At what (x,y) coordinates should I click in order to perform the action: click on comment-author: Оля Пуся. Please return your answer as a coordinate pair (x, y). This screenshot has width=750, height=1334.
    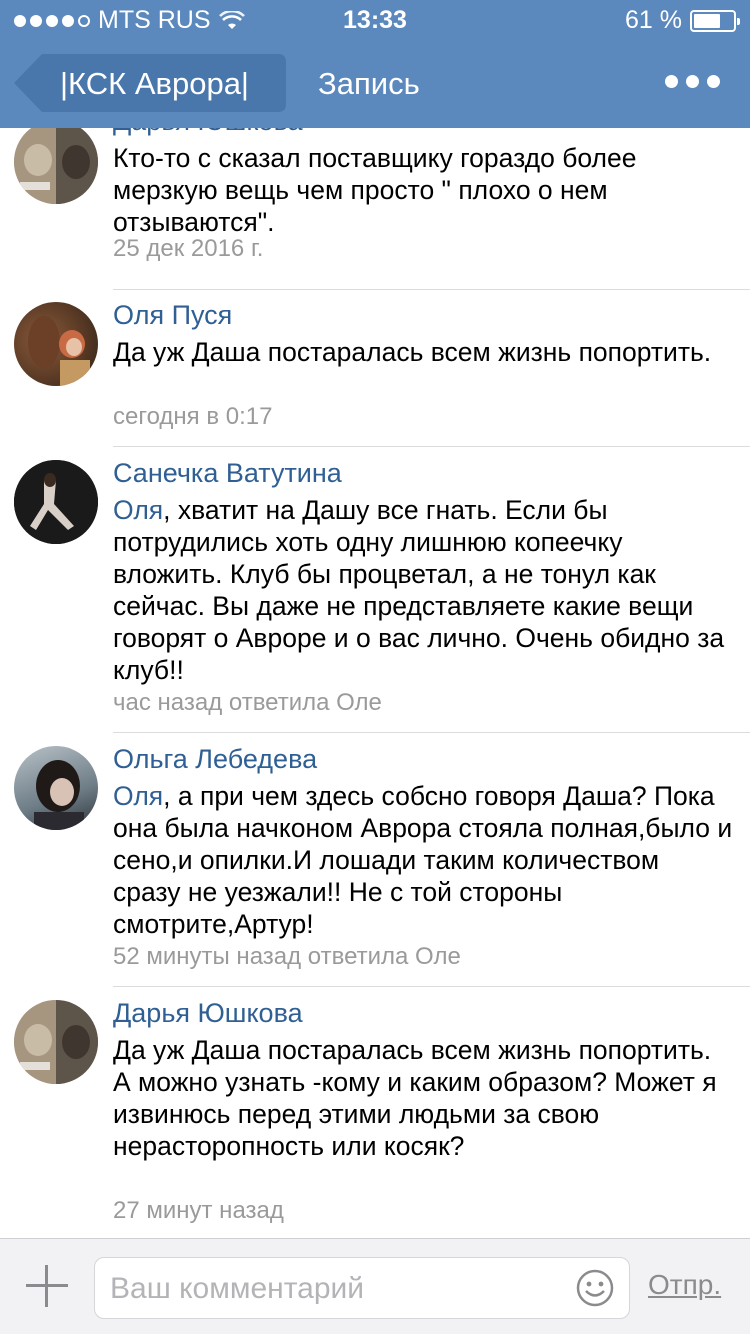
    Looking at the image, I should click on (172, 315).